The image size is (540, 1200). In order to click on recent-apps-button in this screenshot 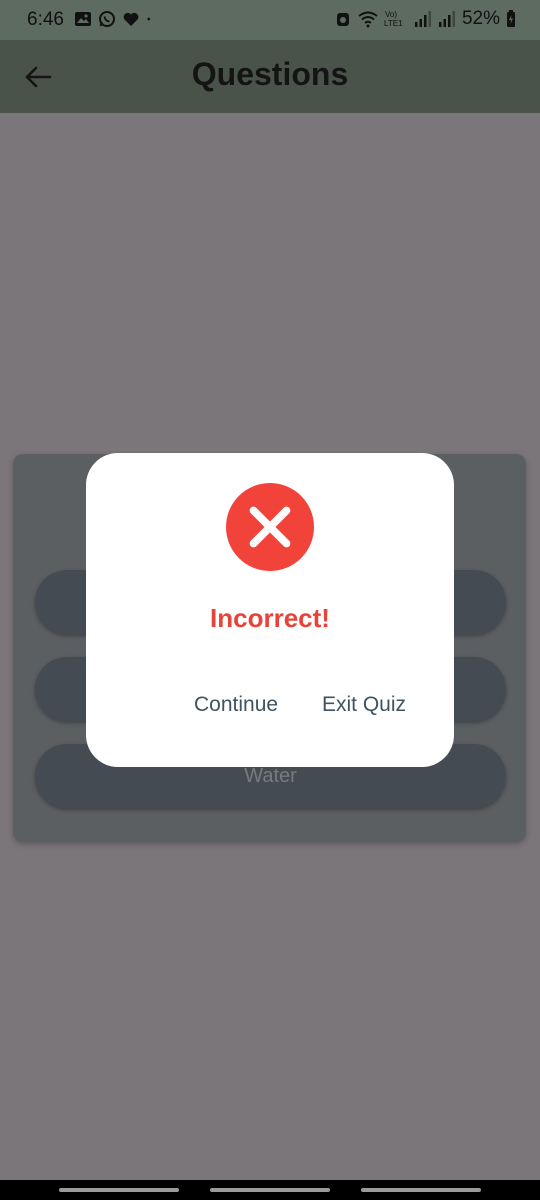, I will do `click(119, 1190)`.